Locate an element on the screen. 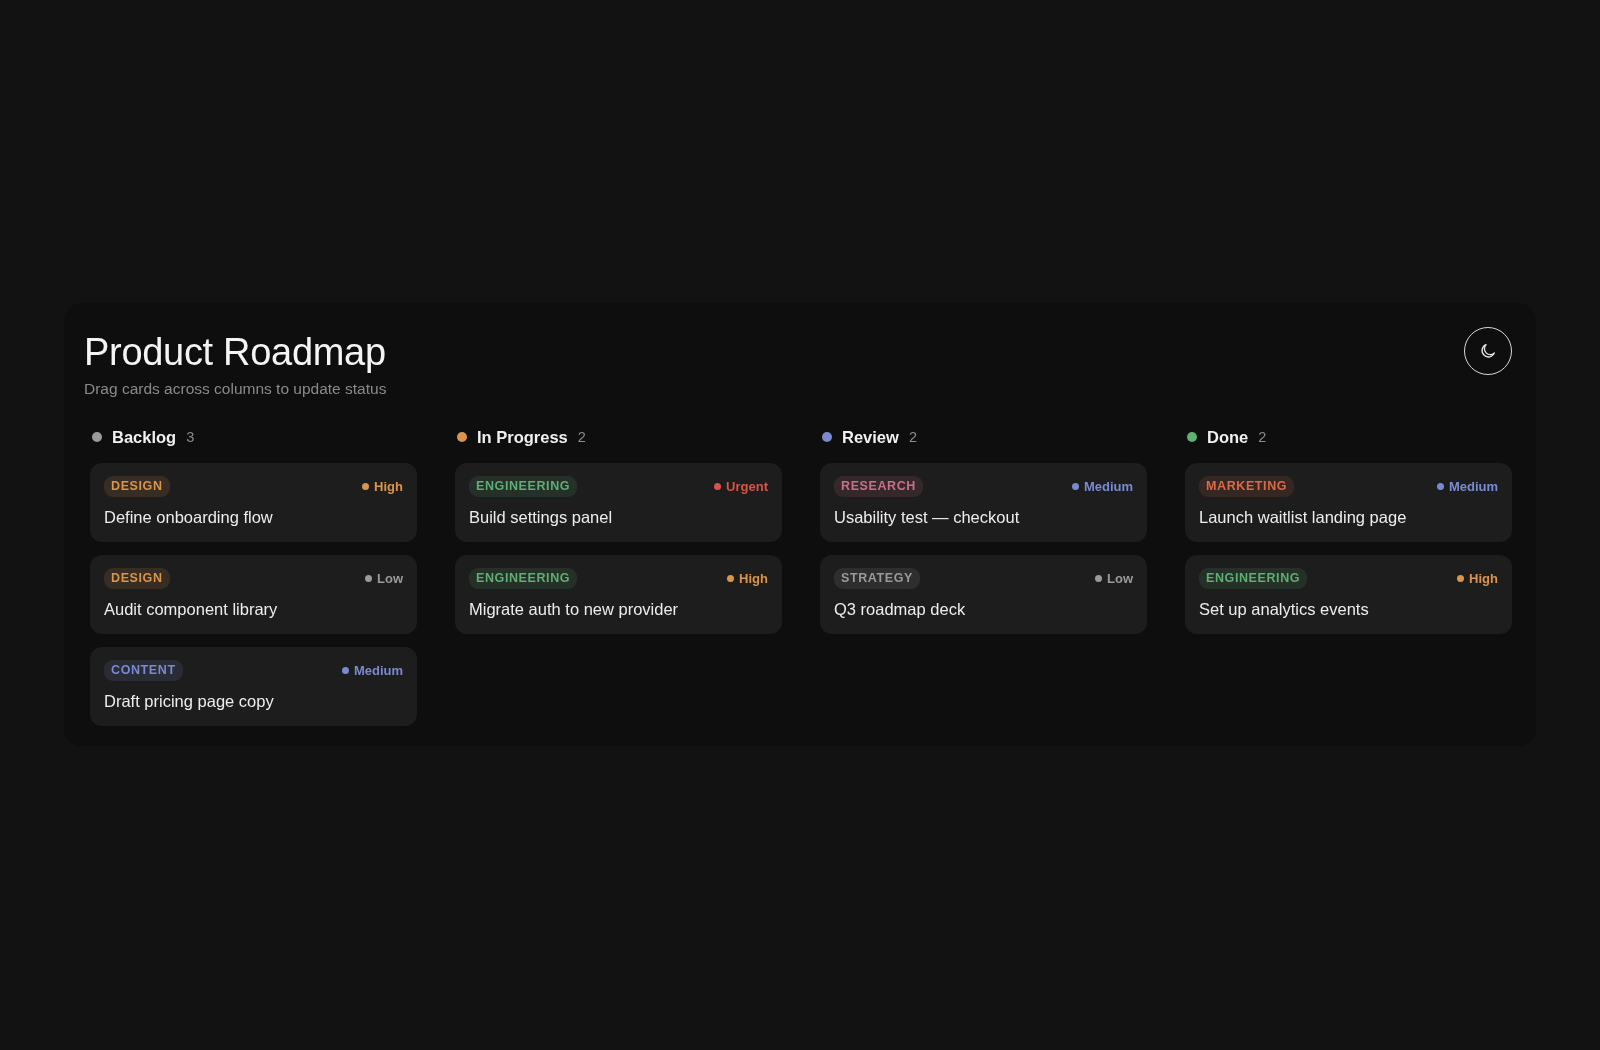 This screenshot has width=1600, height=1050. priority-label: Urgent is located at coordinates (747, 486).